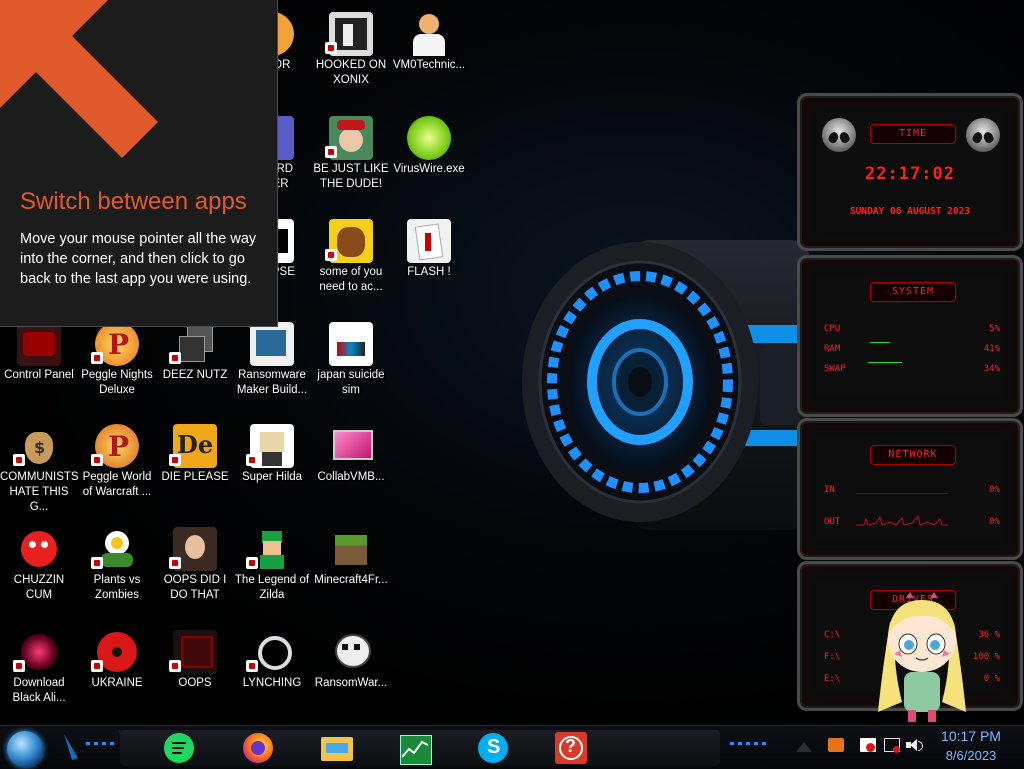 The width and height of the screenshot is (1024, 769). I want to click on desktop-icon: CHUZZIN CUM, so click(39, 571).